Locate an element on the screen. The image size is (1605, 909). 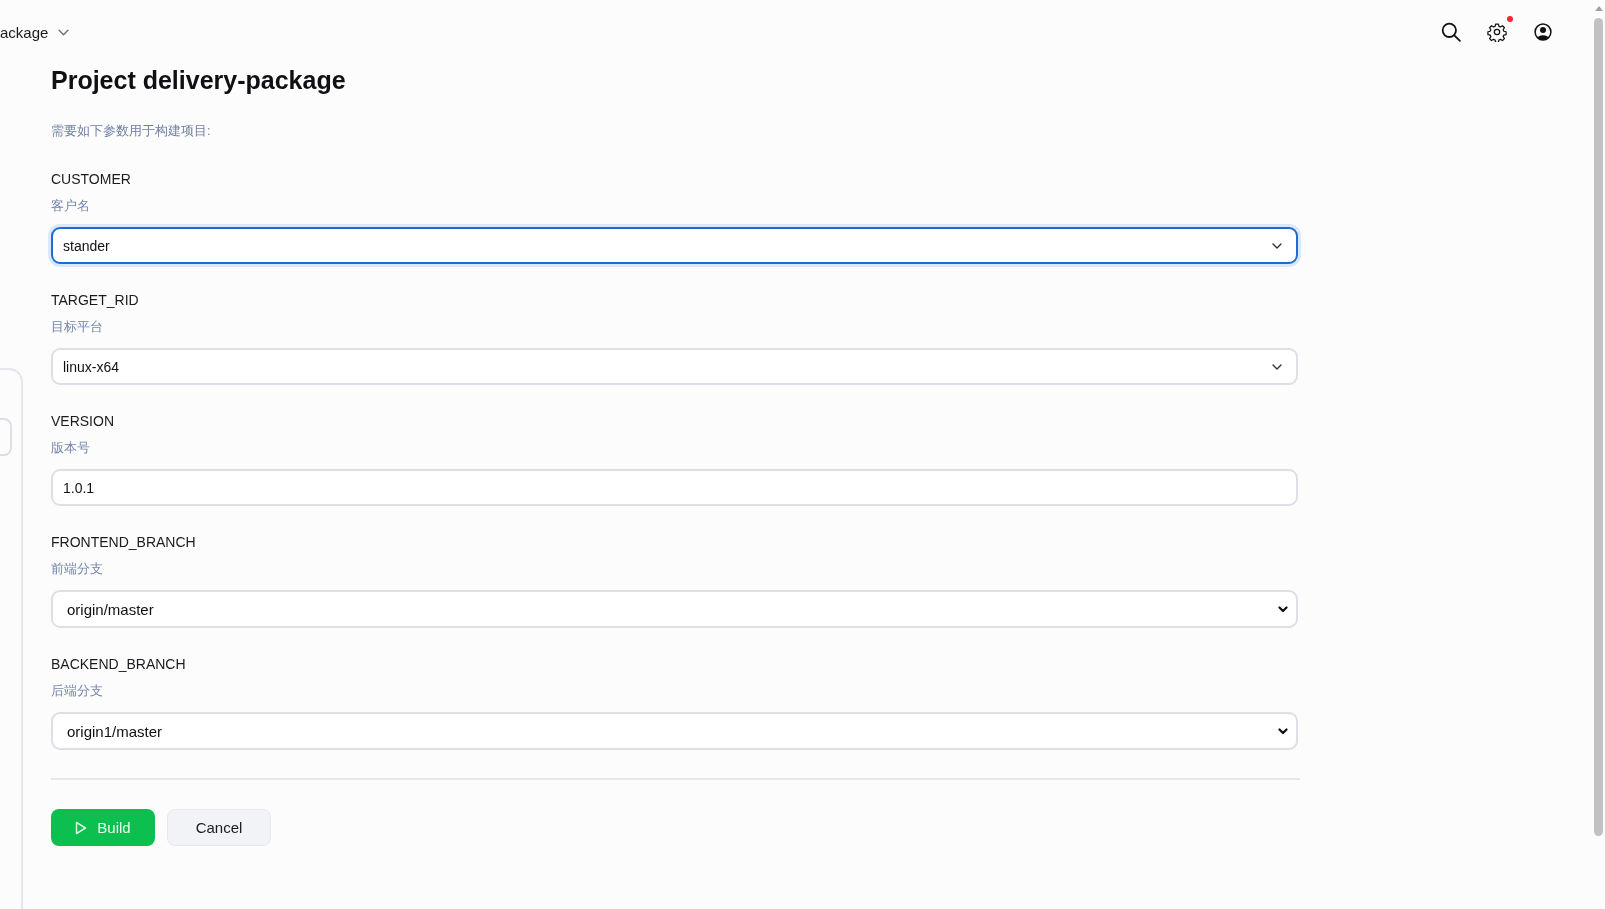
cancel-button: Cancel is located at coordinates (219, 827).